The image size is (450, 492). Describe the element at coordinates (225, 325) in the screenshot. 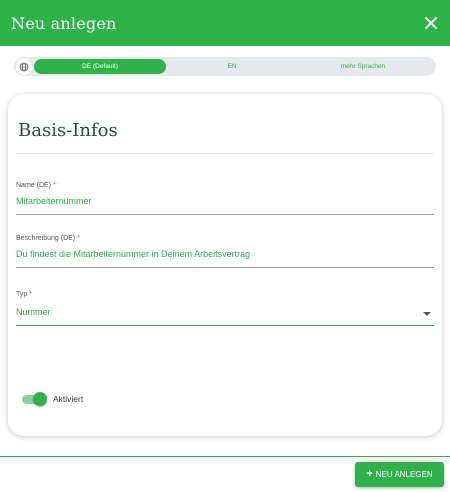

I see `type-field-underline` at that location.